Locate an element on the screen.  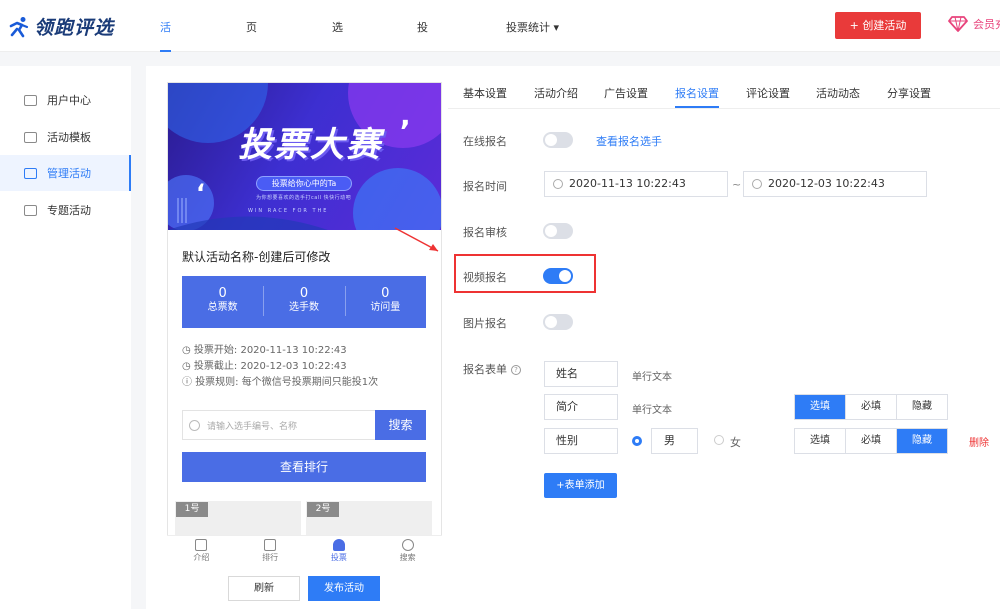
sidebar-item-manage-activities: 管理活动 is located at coordinates (65, 173).